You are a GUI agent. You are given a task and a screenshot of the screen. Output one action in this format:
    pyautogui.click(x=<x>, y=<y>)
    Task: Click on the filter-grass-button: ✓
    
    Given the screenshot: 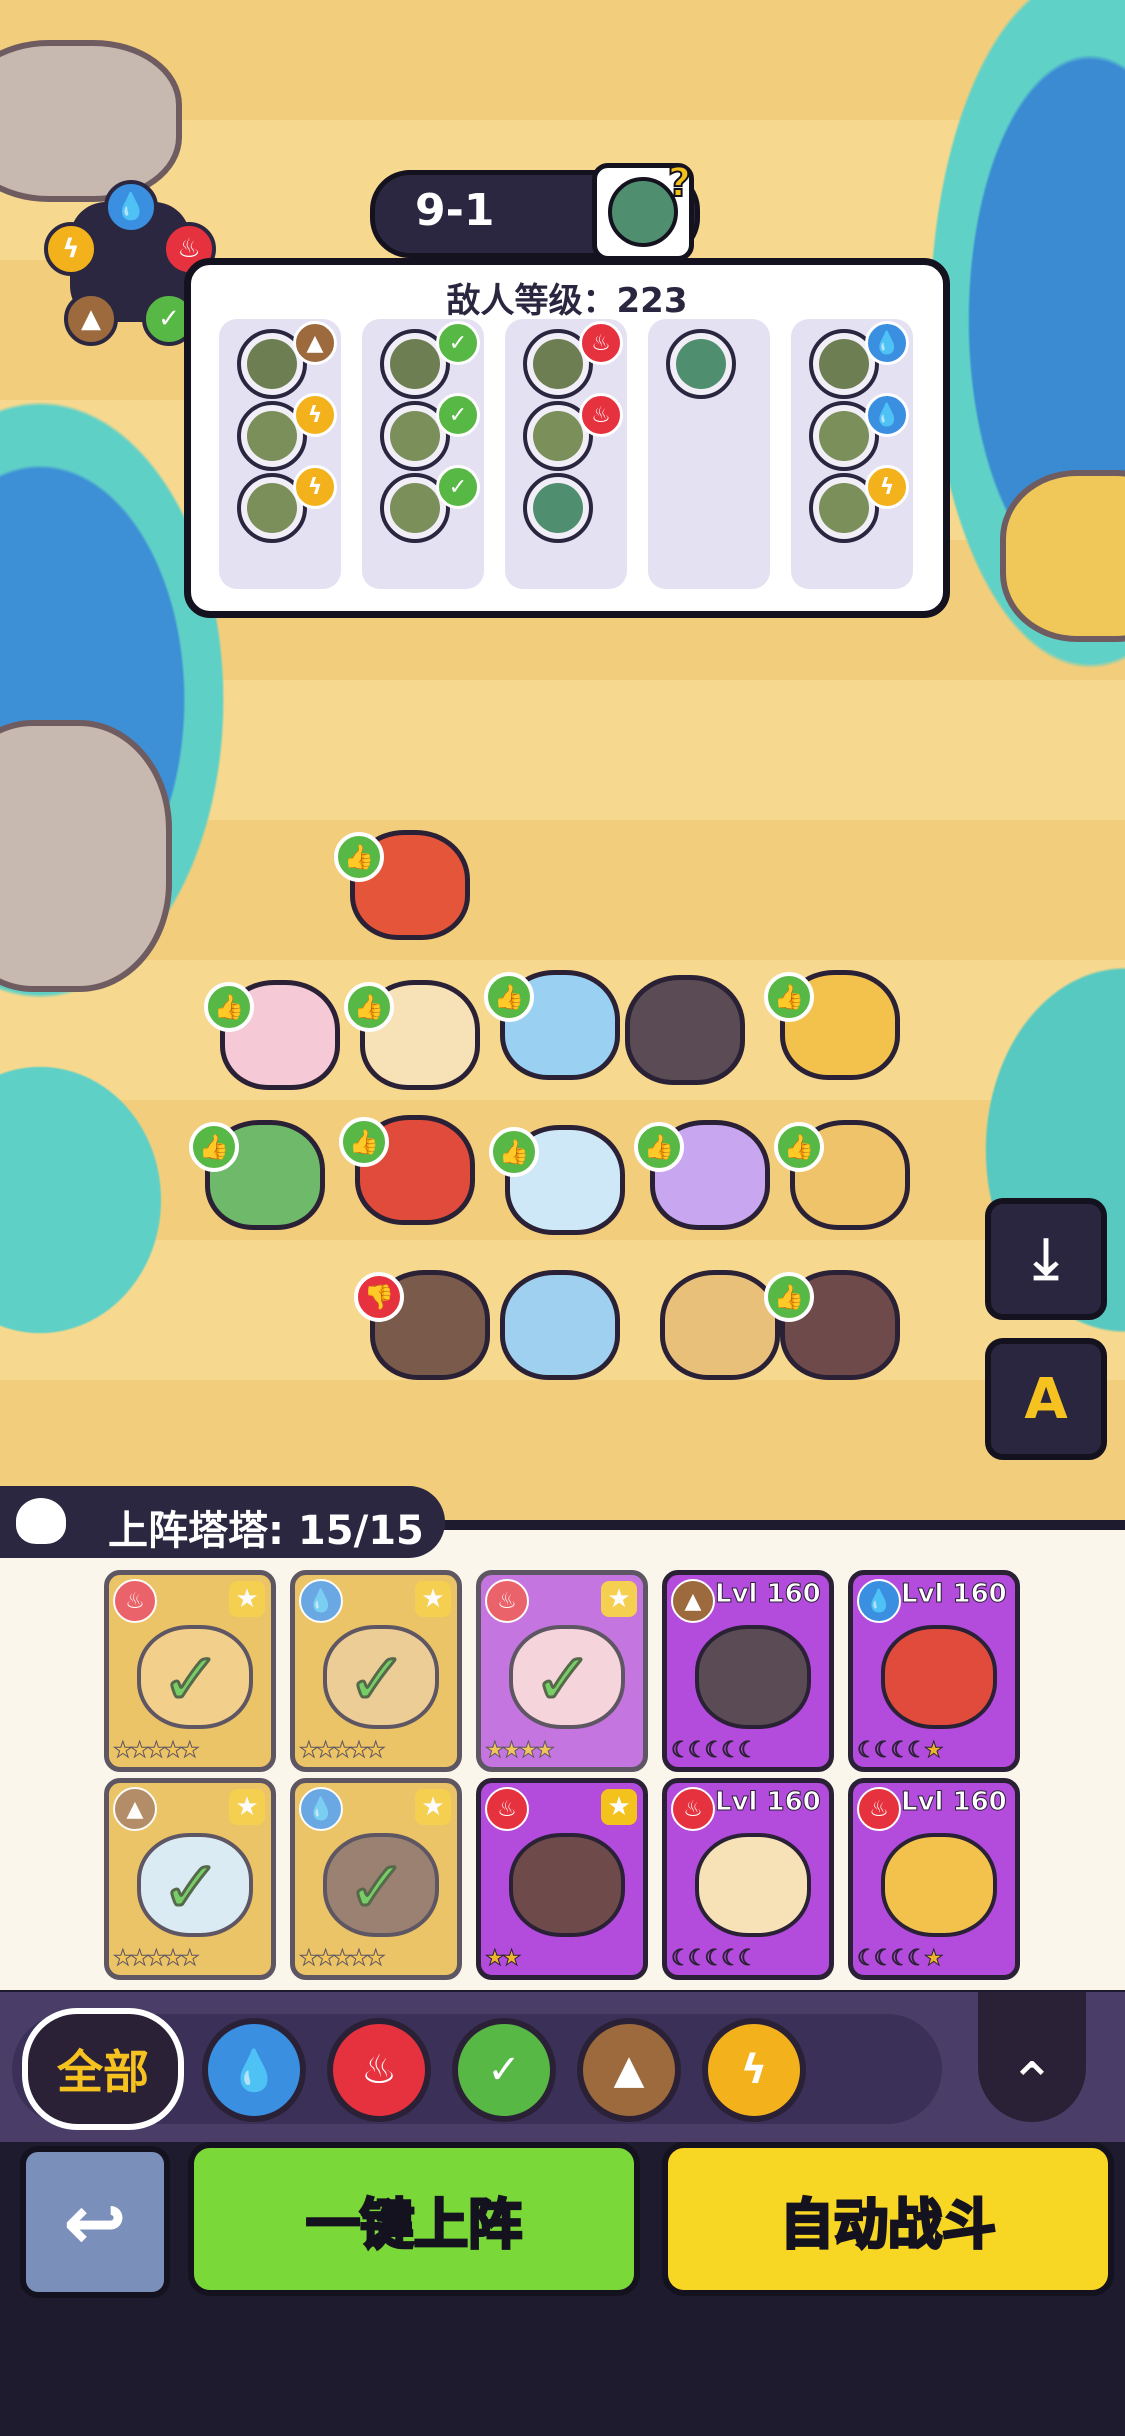 What is the action you would take?
    pyautogui.click(x=504, y=2070)
    